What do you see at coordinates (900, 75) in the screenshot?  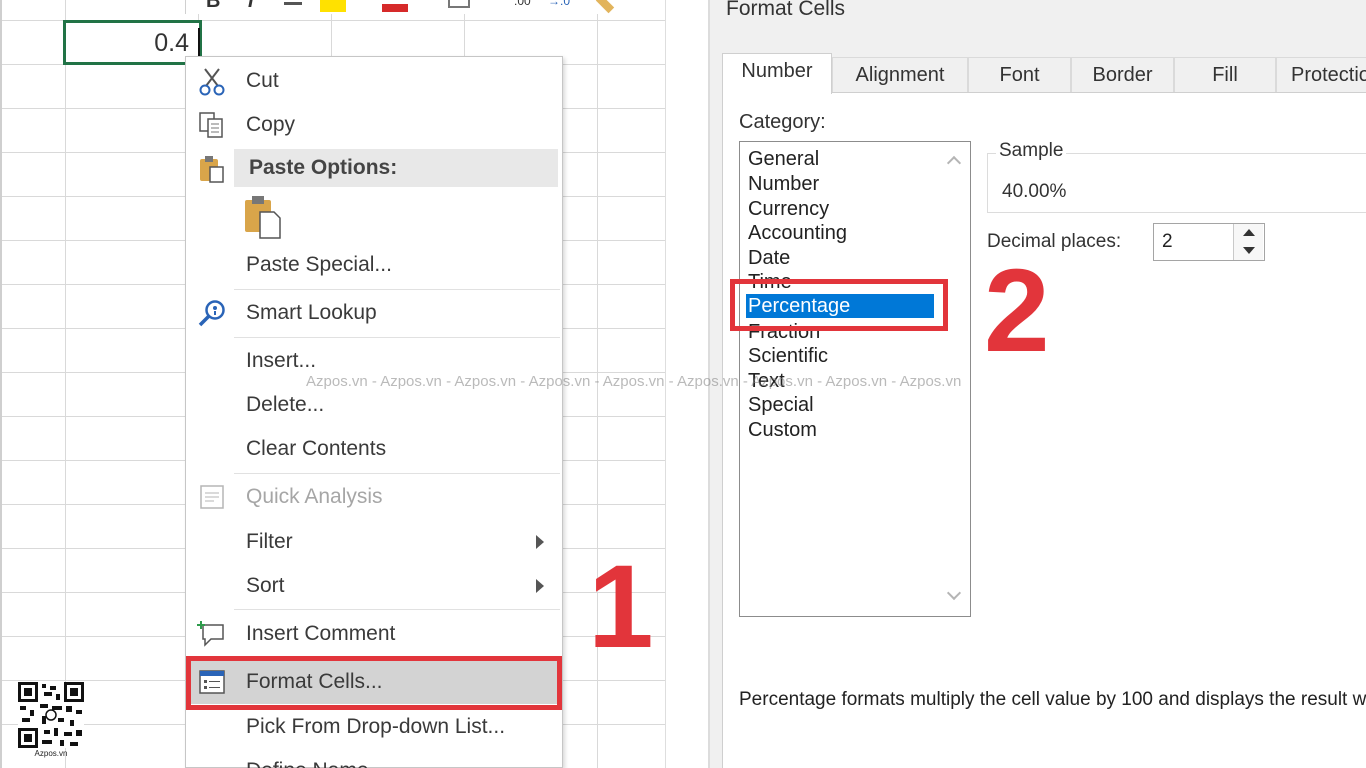 I see `tab-alignment: Alignment` at bounding box center [900, 75].